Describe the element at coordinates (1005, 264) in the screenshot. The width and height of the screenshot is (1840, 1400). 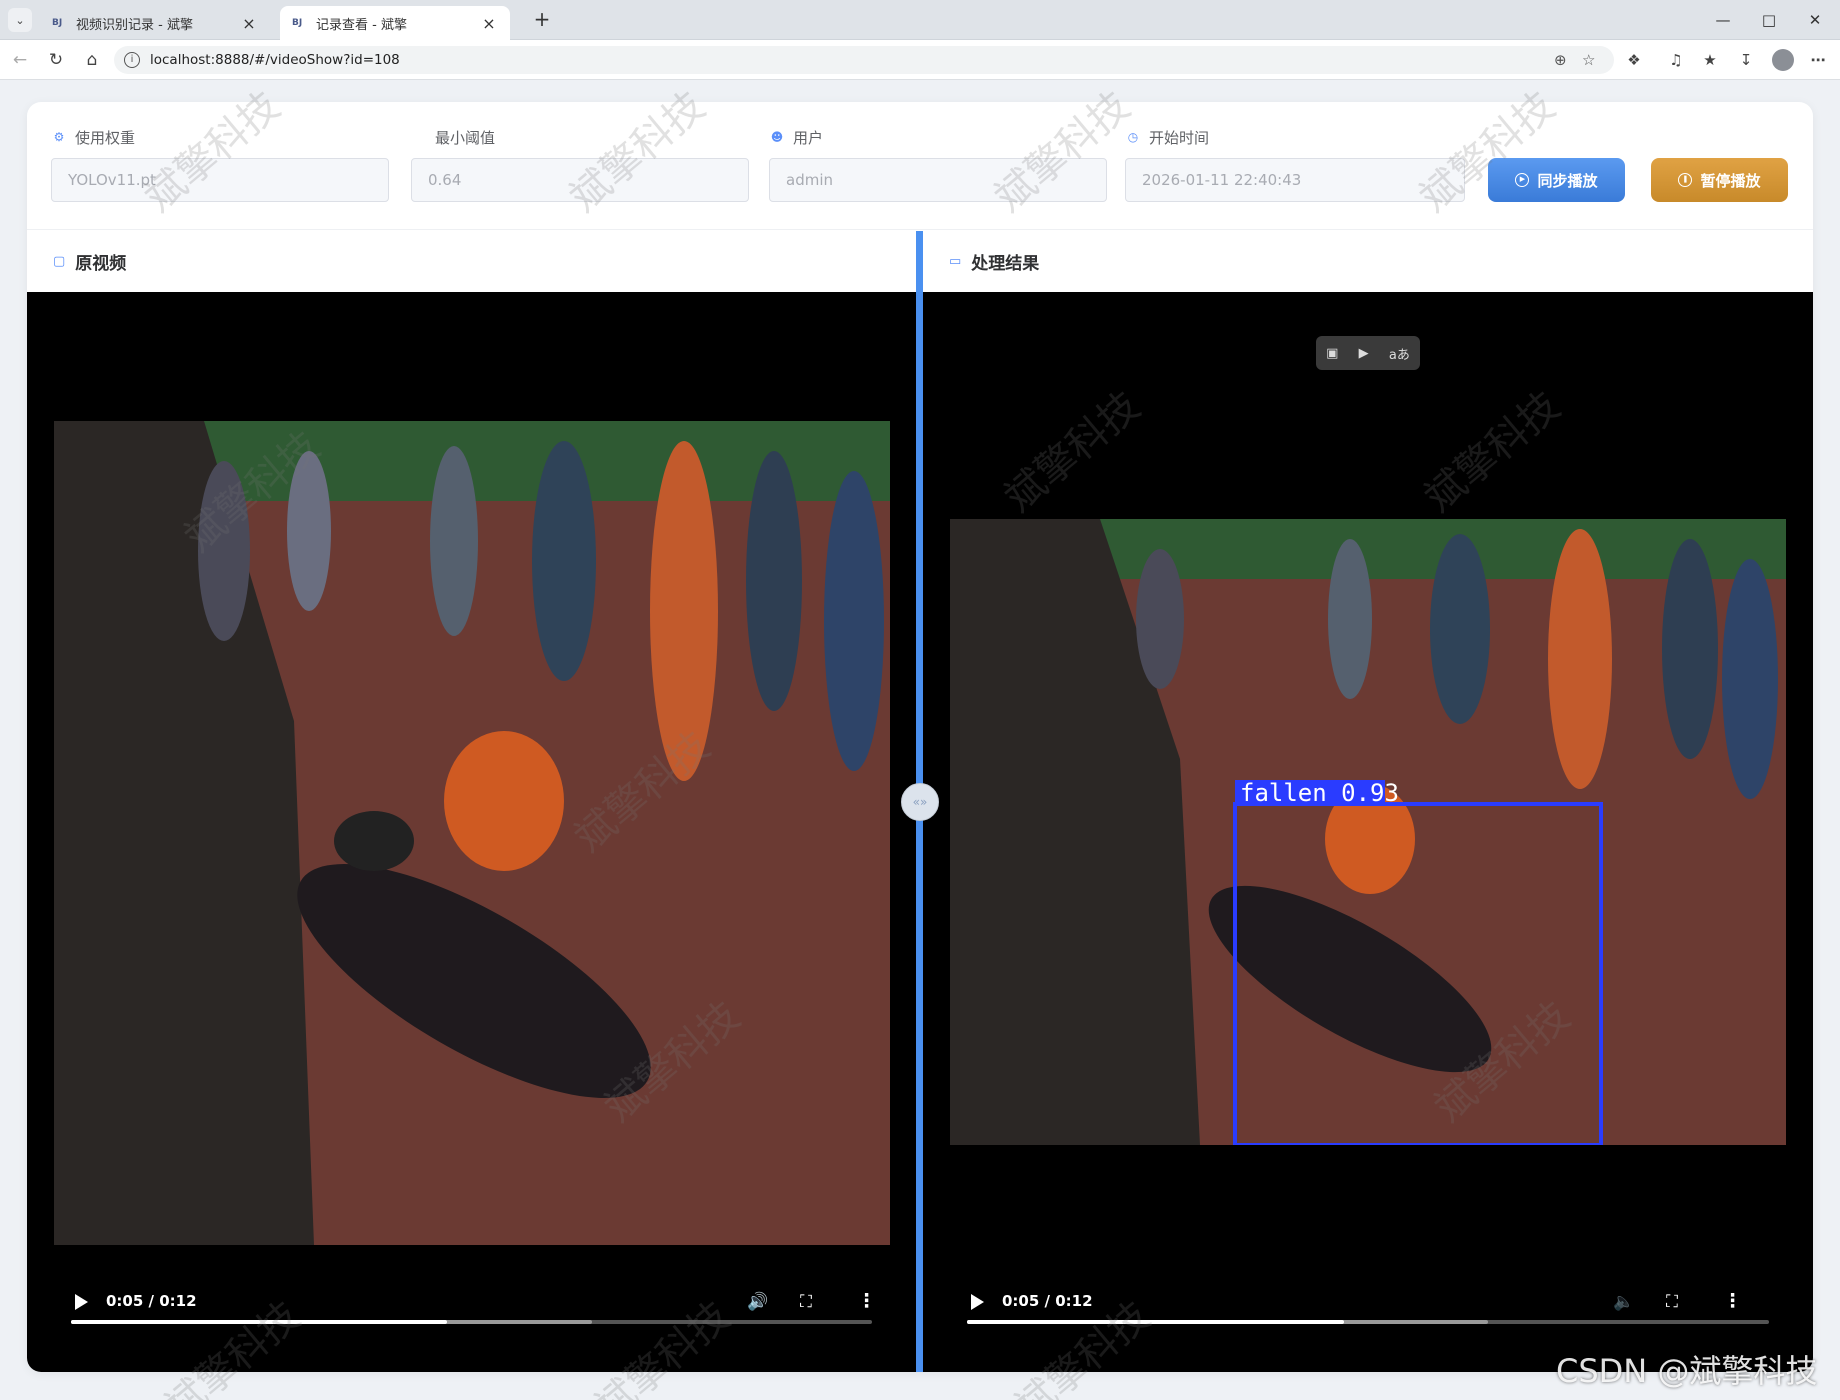
I see `result-video-title: 处理结果` at that location.